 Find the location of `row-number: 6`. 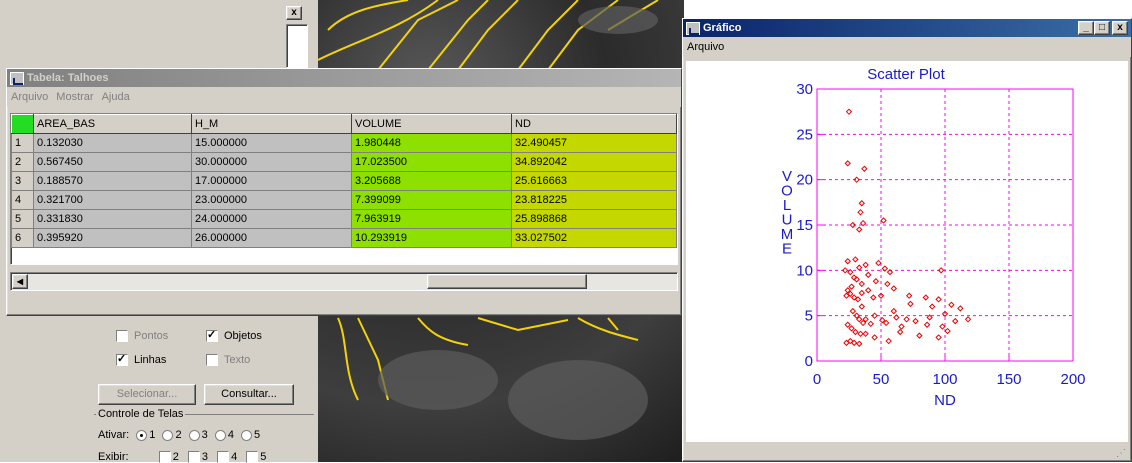

row-number: 6 is located at coordinates (22, 238).